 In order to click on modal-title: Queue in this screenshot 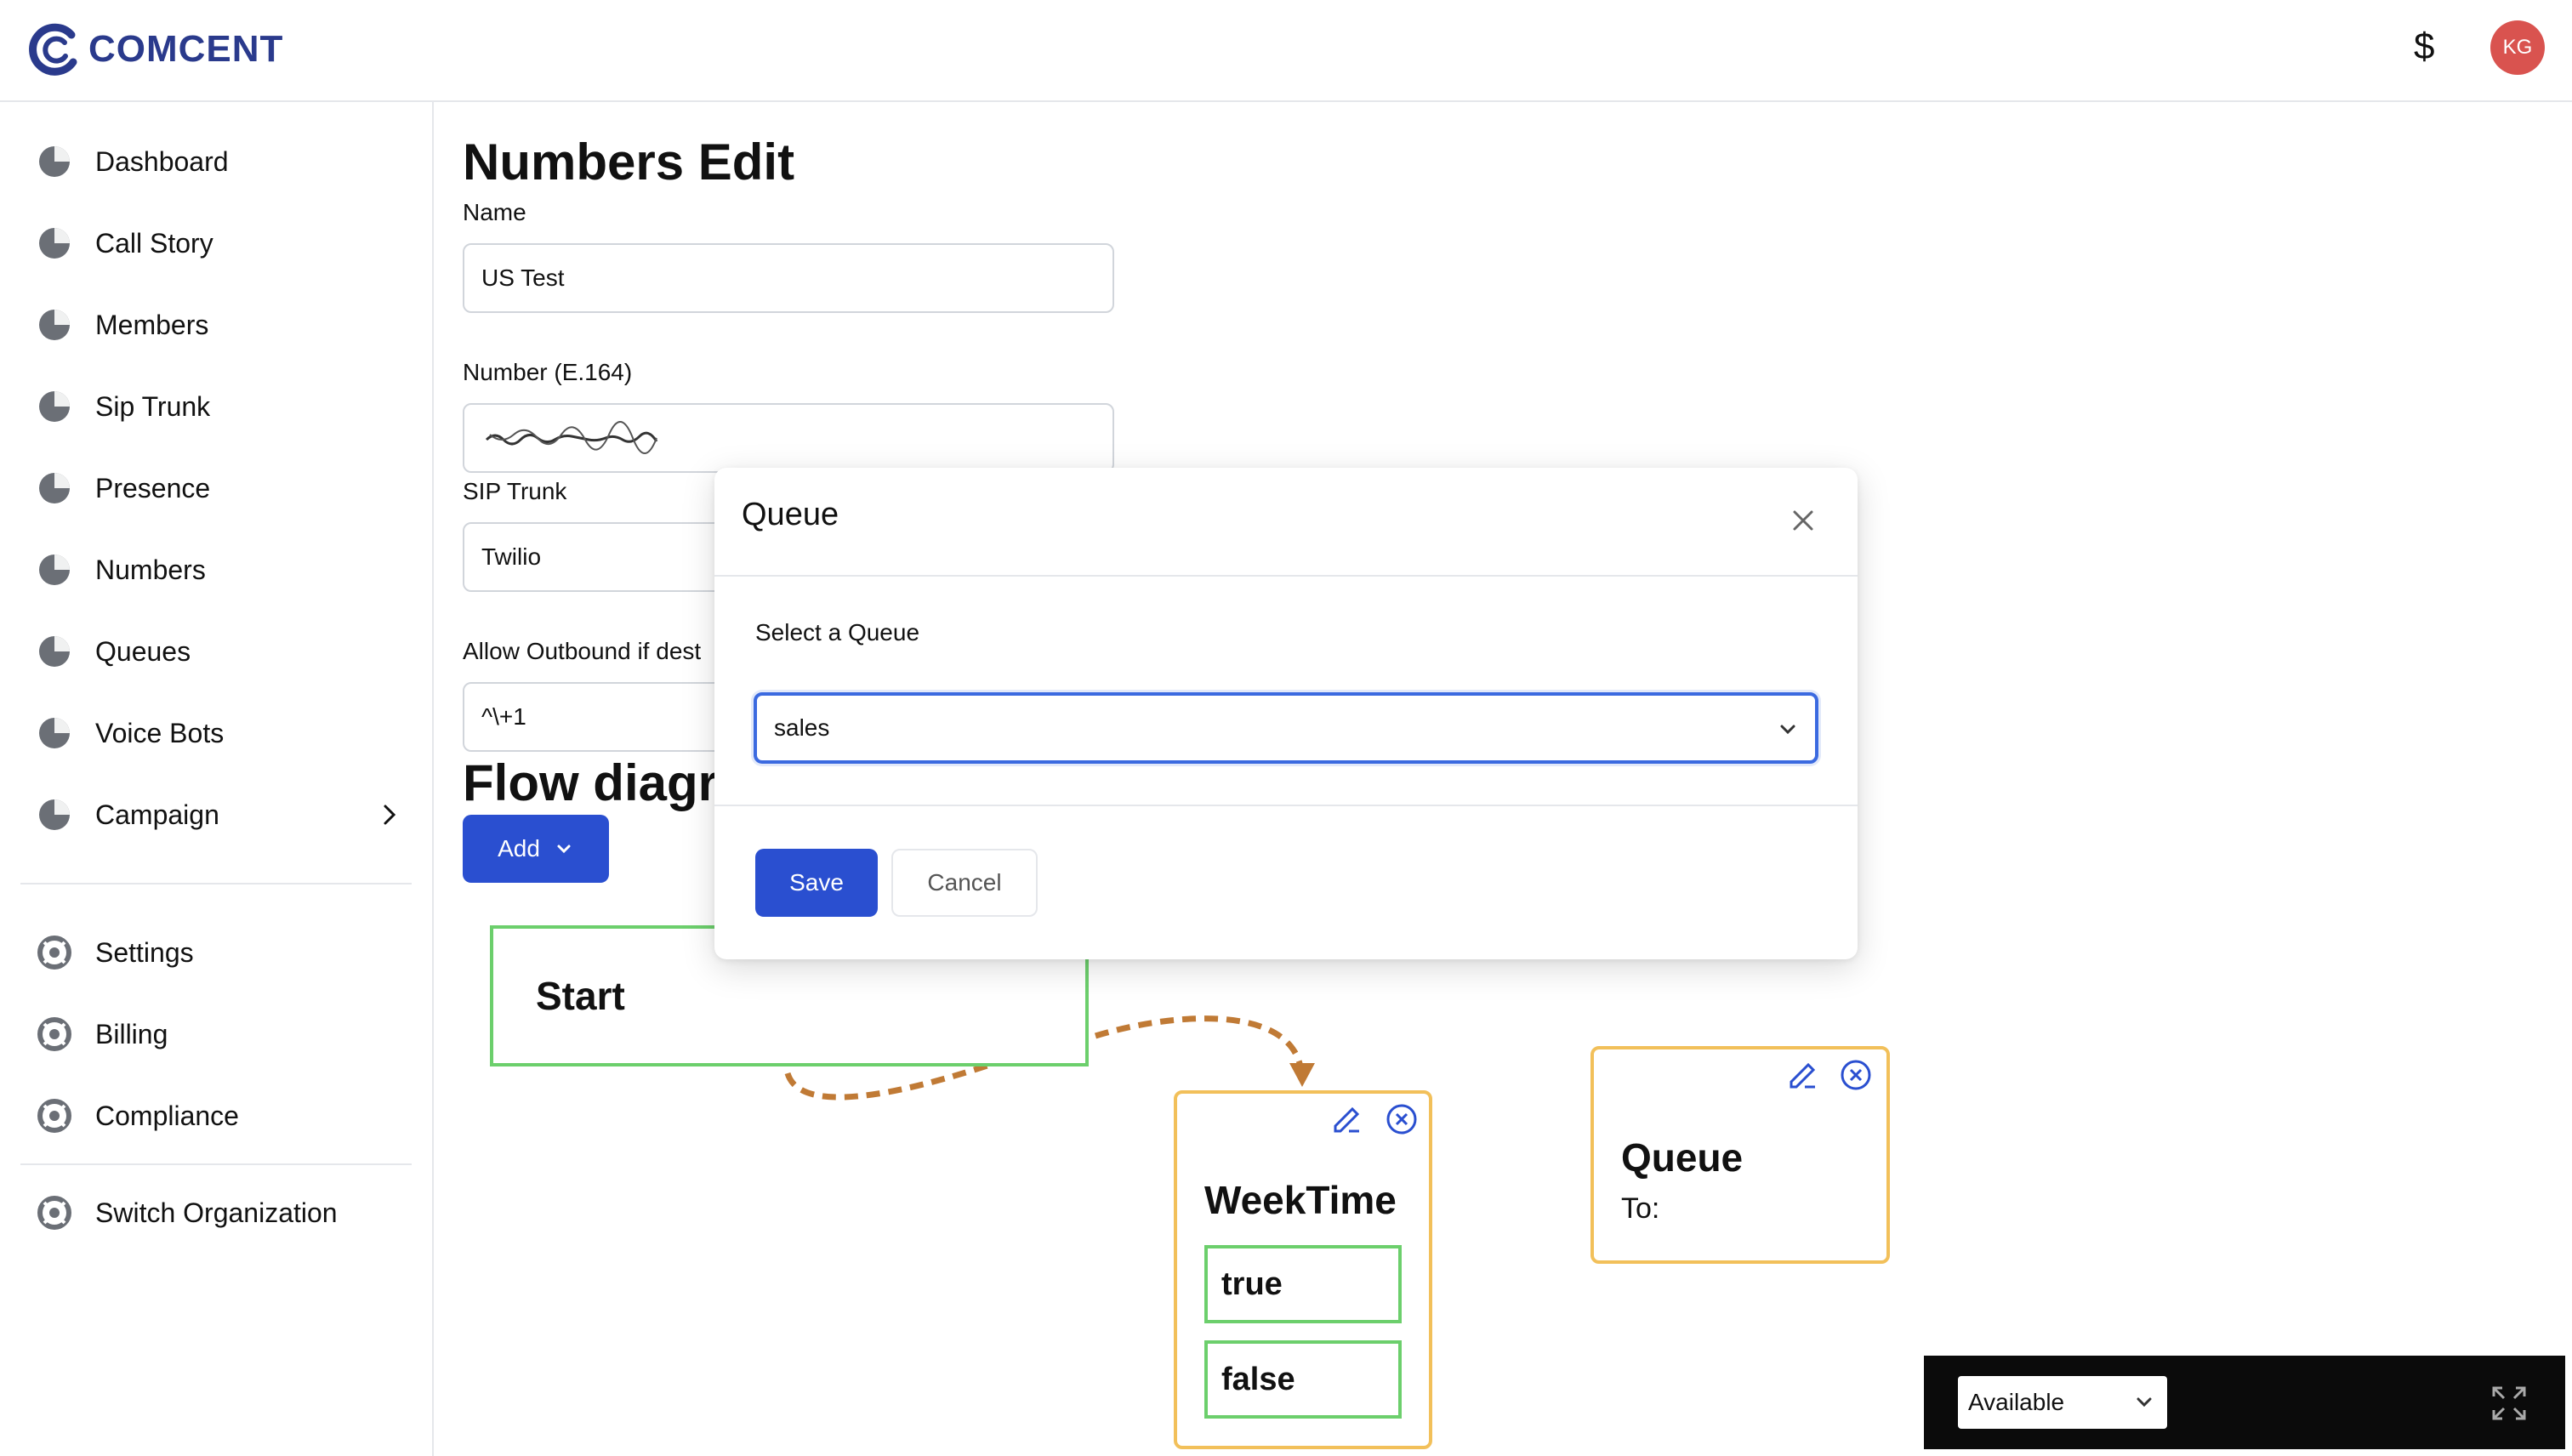, I will do `click(791, 514)`.